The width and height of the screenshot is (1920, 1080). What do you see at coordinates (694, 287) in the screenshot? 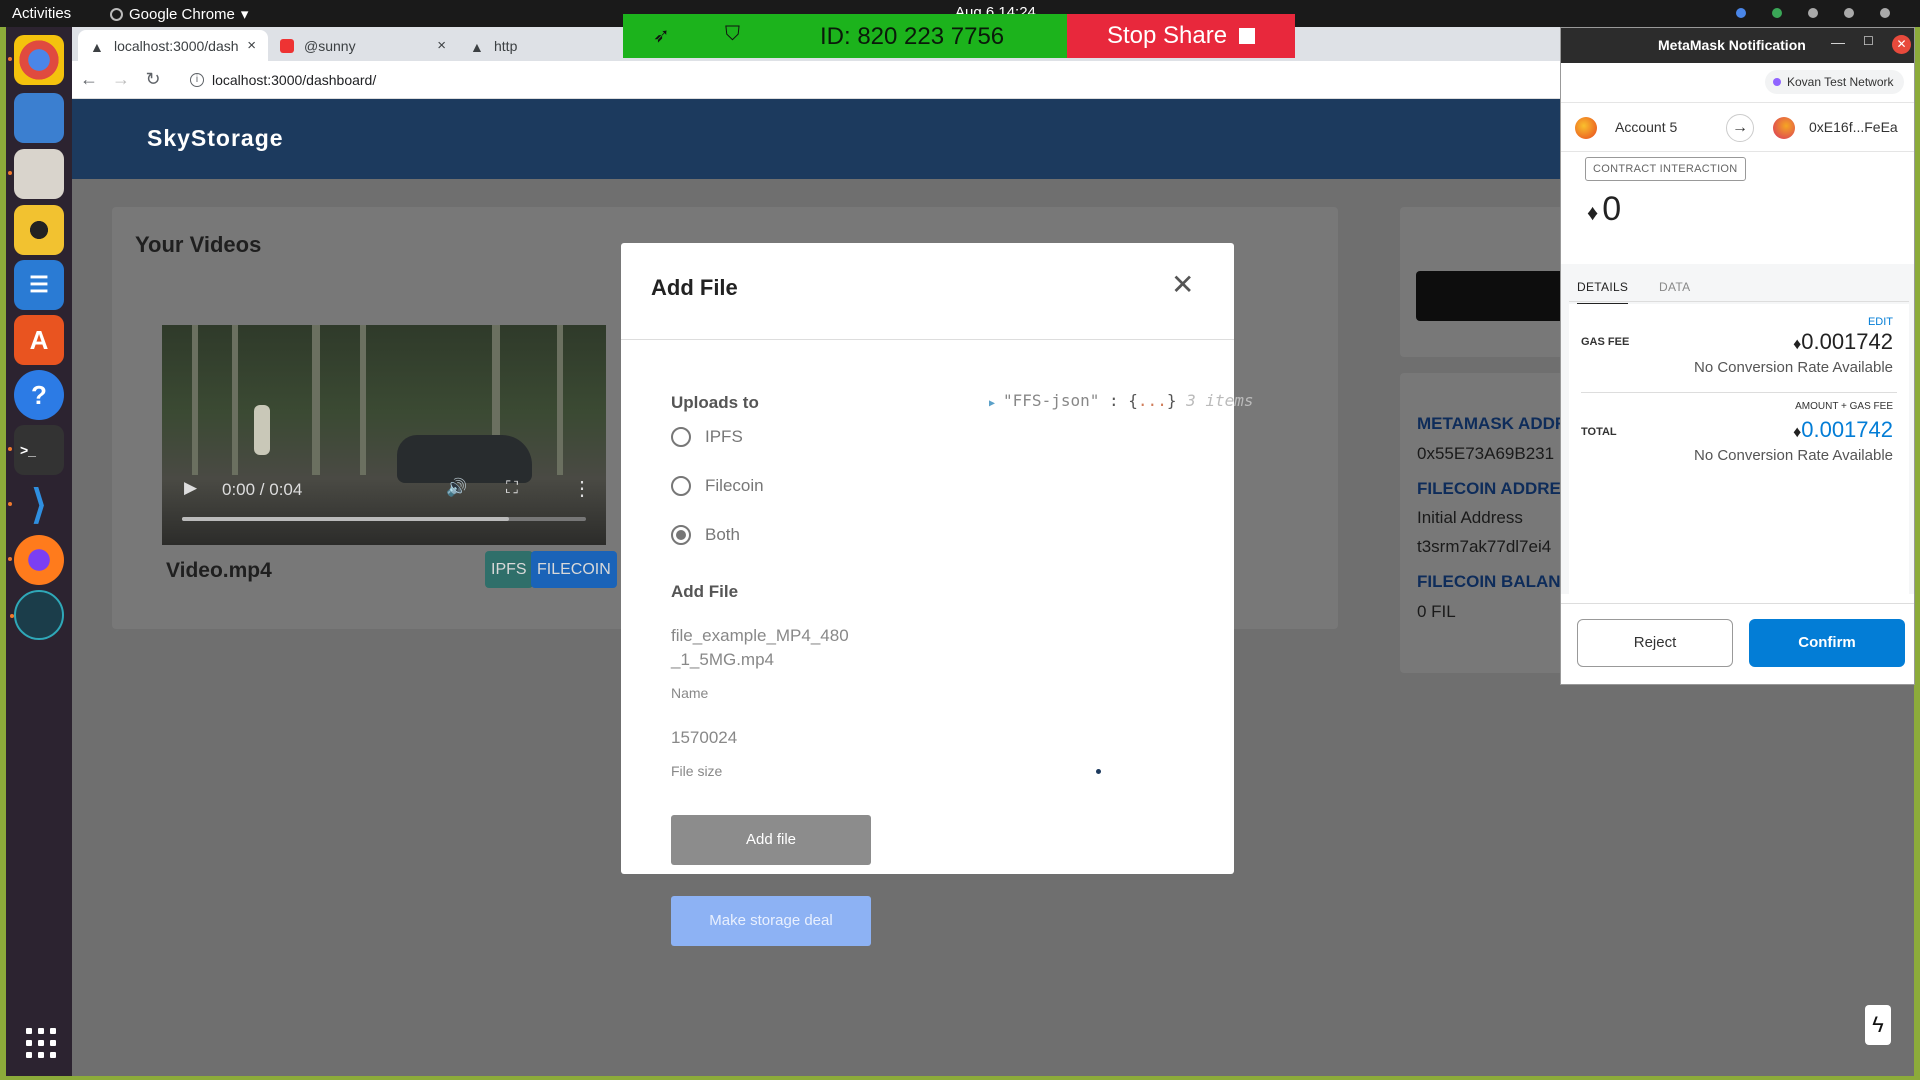
I see `modal-title: Add File` at bounding box center [694, 287].